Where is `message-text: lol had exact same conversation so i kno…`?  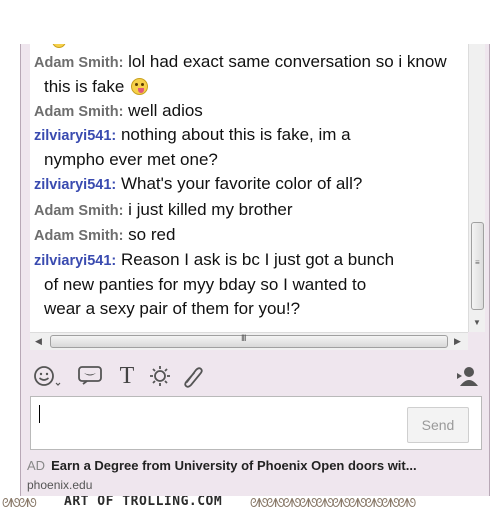
message-text: lol had exact same conversation so i kno… is located at coordinates (287, 61).